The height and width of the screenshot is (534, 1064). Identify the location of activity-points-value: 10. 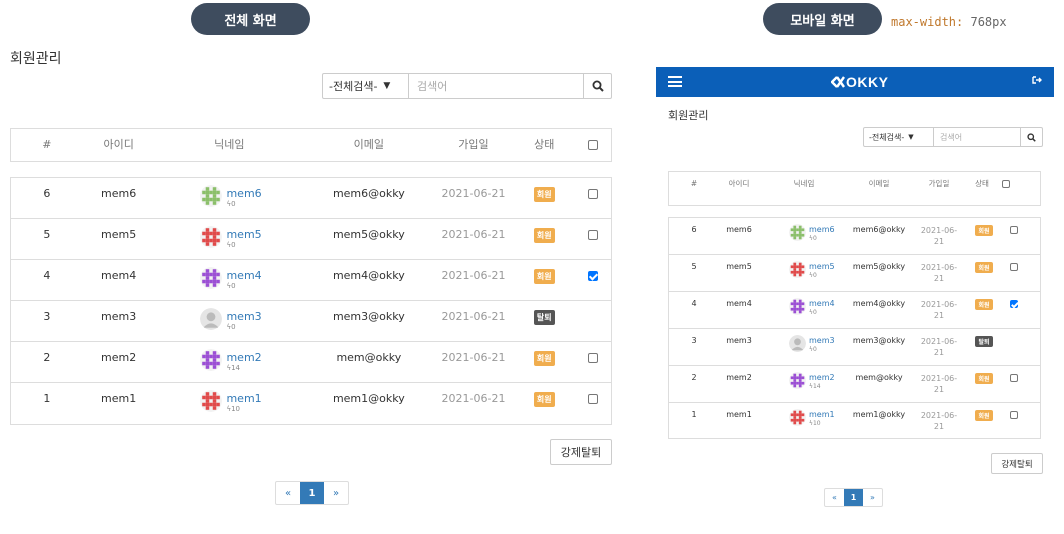
(816, 423).